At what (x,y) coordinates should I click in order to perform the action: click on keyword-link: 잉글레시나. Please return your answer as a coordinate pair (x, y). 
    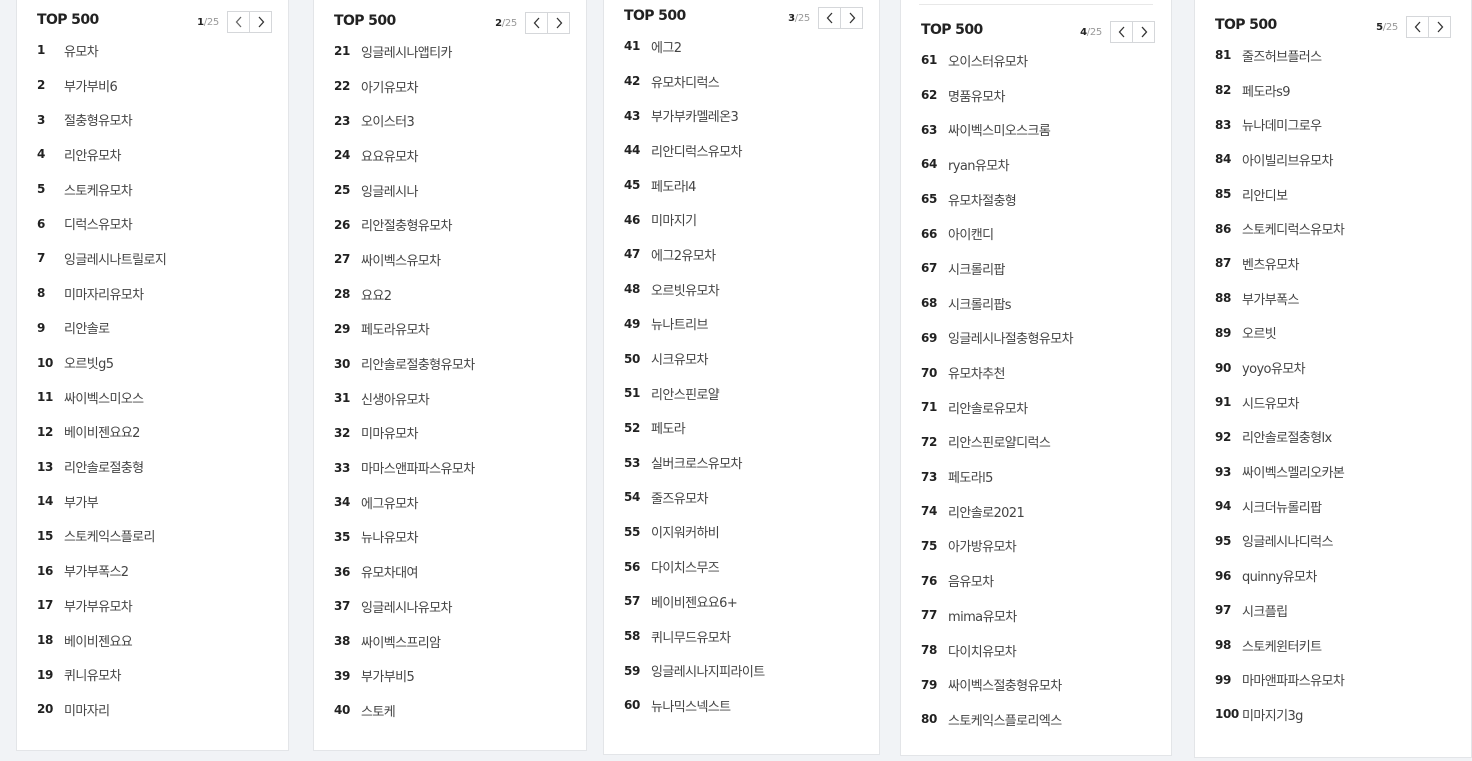
    Looking at the image, I should click on (389, 190).